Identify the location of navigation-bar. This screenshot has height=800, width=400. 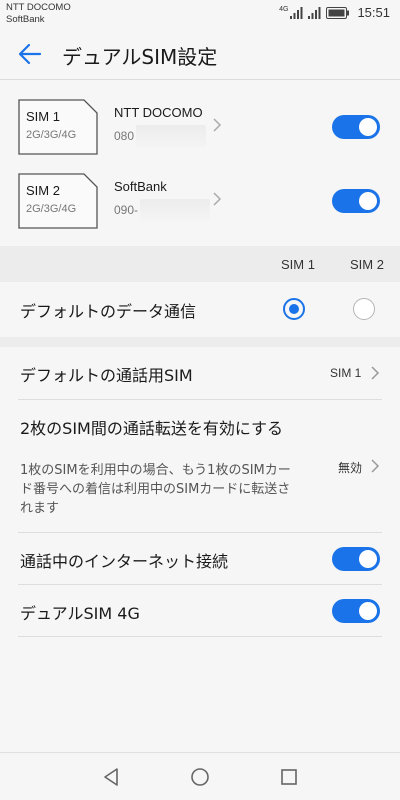
(200, 776).